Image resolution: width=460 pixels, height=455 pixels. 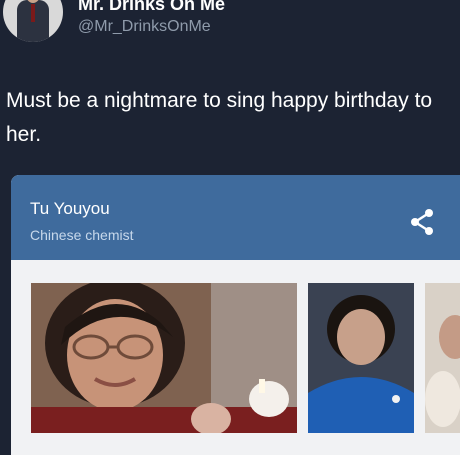 I want to click on photo-portrait-2-art, so click(x=361, y=358).